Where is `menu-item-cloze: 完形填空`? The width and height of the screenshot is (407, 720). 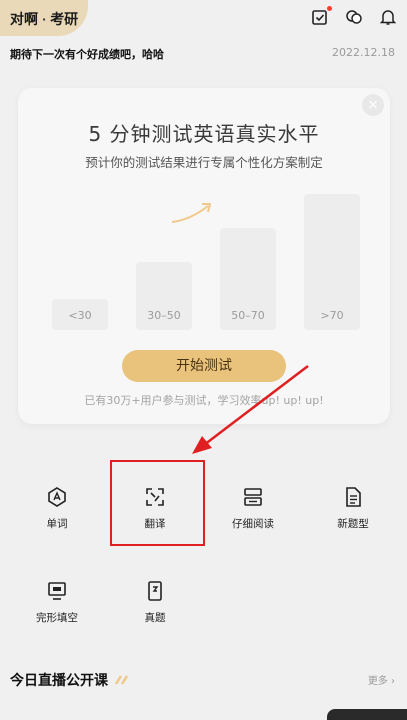
menu-item-cloze: 完形填空 is located at coordinates (57, 602).